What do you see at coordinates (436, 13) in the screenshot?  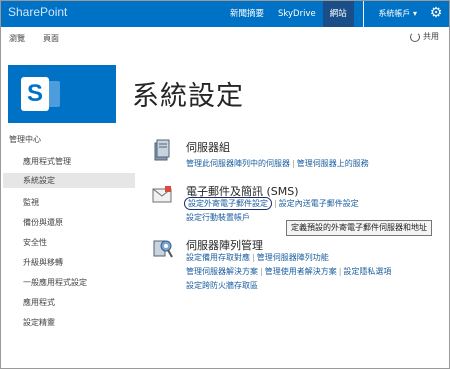 I see `gear-icon: ⚙` at bounding box center [436, 13].